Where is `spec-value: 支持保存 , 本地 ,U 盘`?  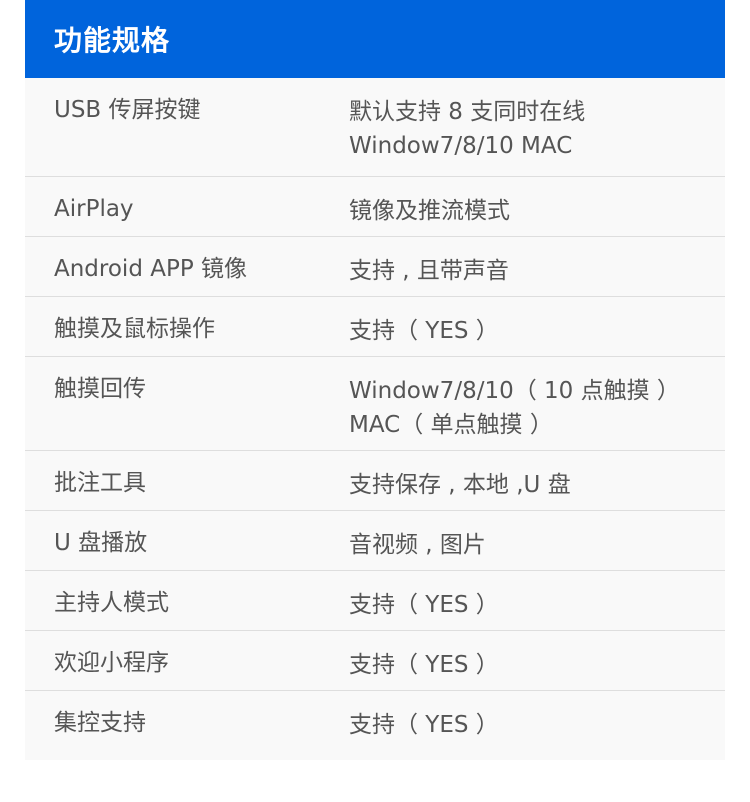 spec-value: 支持保存 , 本地 ,U 盘 is located at coordinates (460, 485).